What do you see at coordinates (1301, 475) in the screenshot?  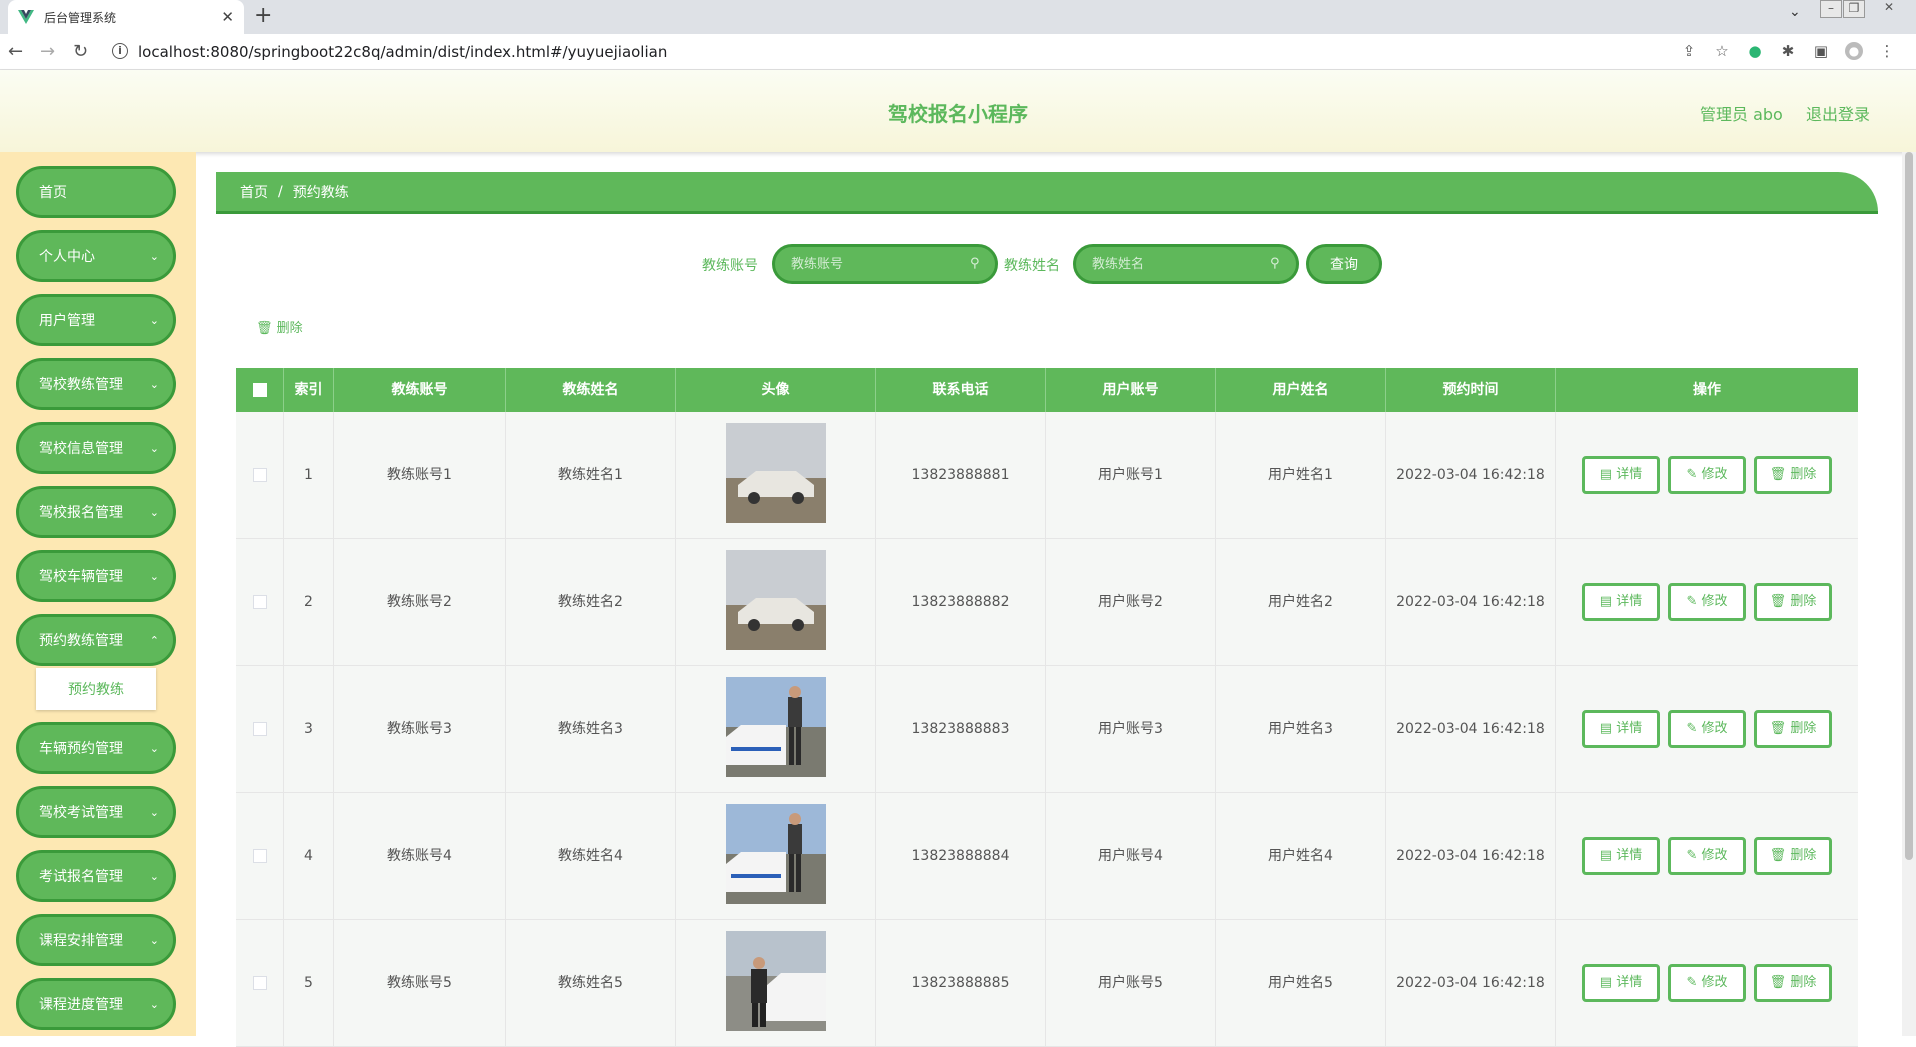 I see `cell-user-name: 用户姓名1` at bounding box center [1301, 475].